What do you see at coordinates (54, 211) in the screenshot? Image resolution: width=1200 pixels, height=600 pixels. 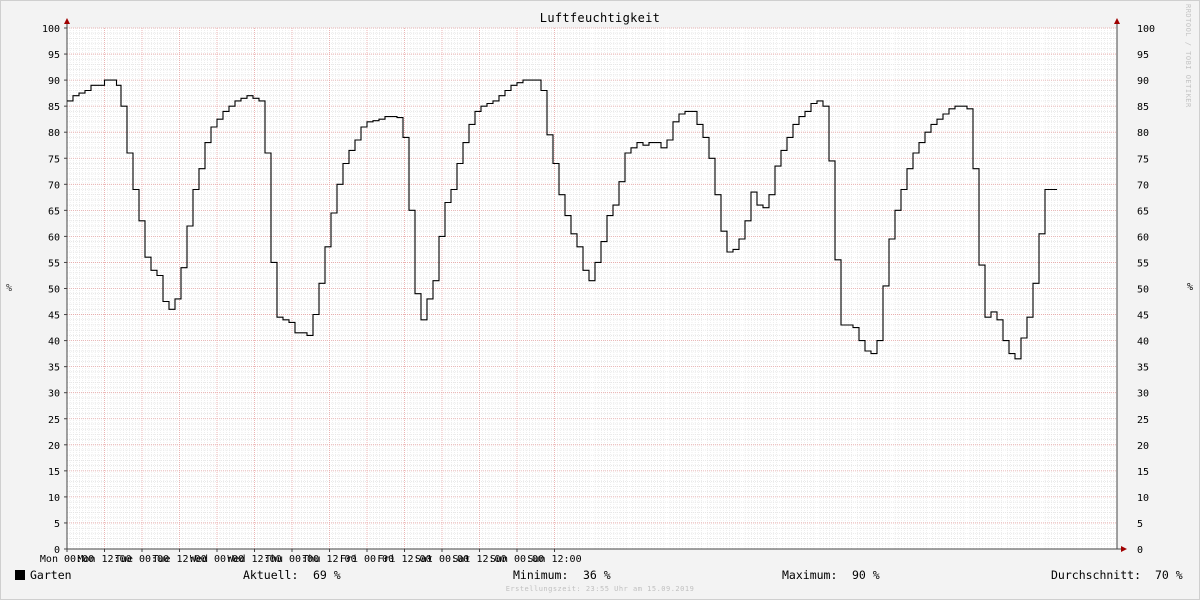 I see `y-tick-label-left: 65` at bounding box center [54, 211].